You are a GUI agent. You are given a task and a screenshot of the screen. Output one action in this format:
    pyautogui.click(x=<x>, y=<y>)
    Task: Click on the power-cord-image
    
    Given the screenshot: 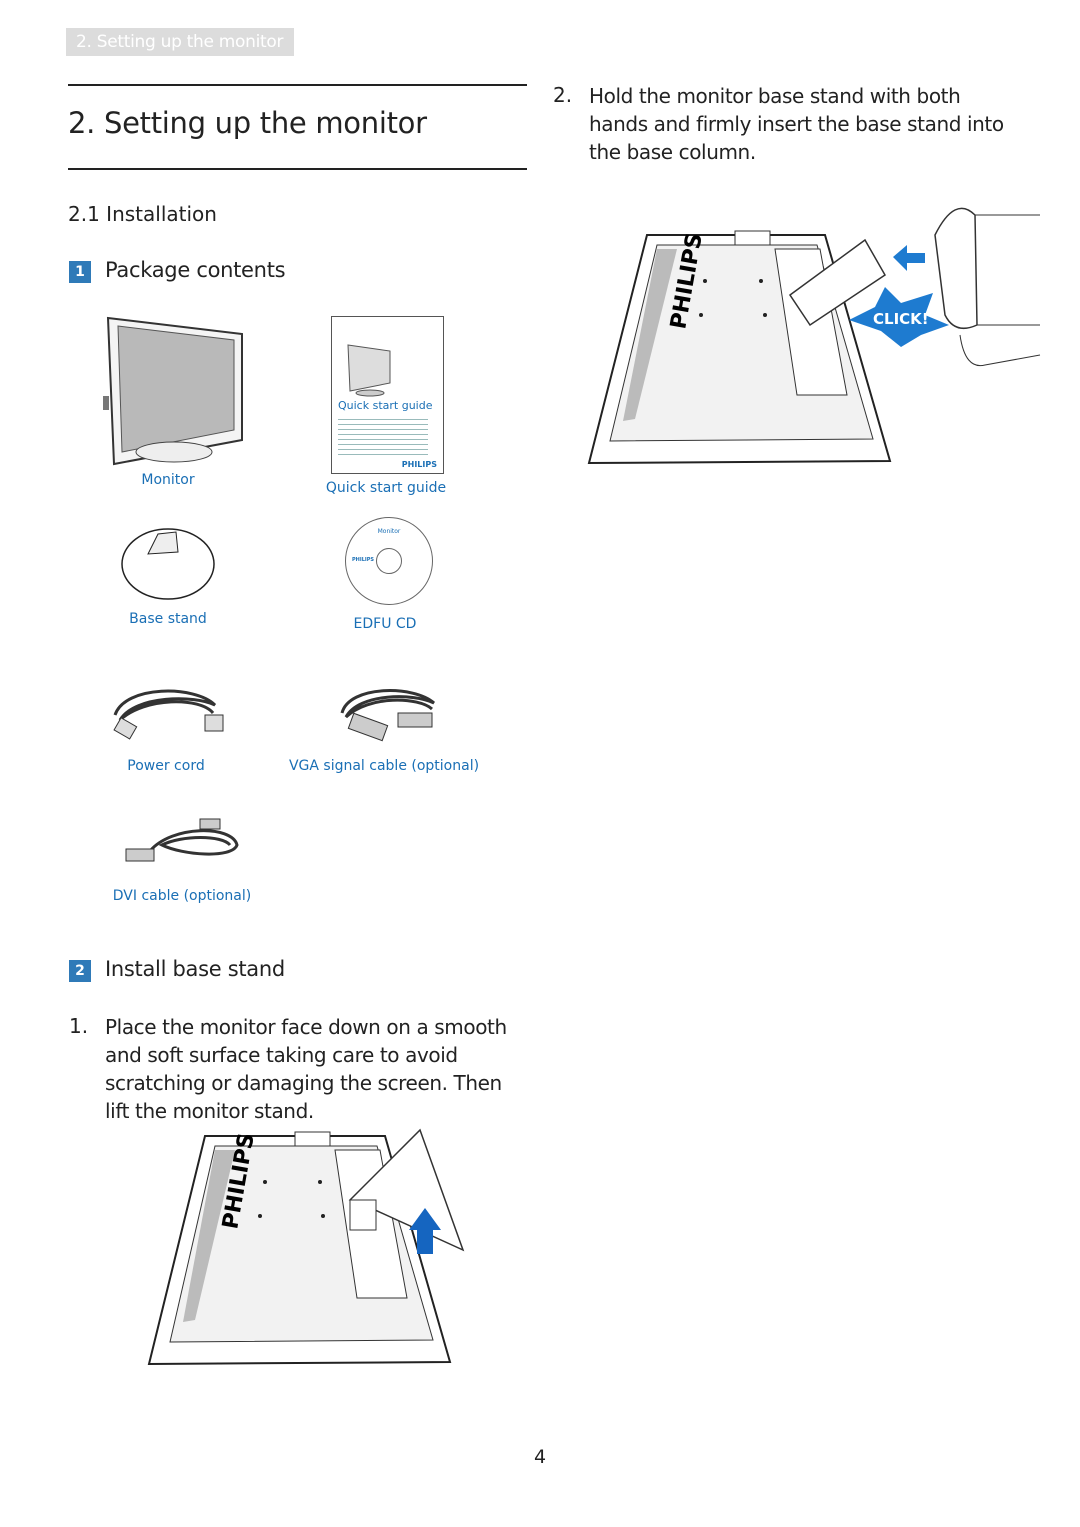 What is the action you would take?
    pyautogui.click(x=168, y=714)
    